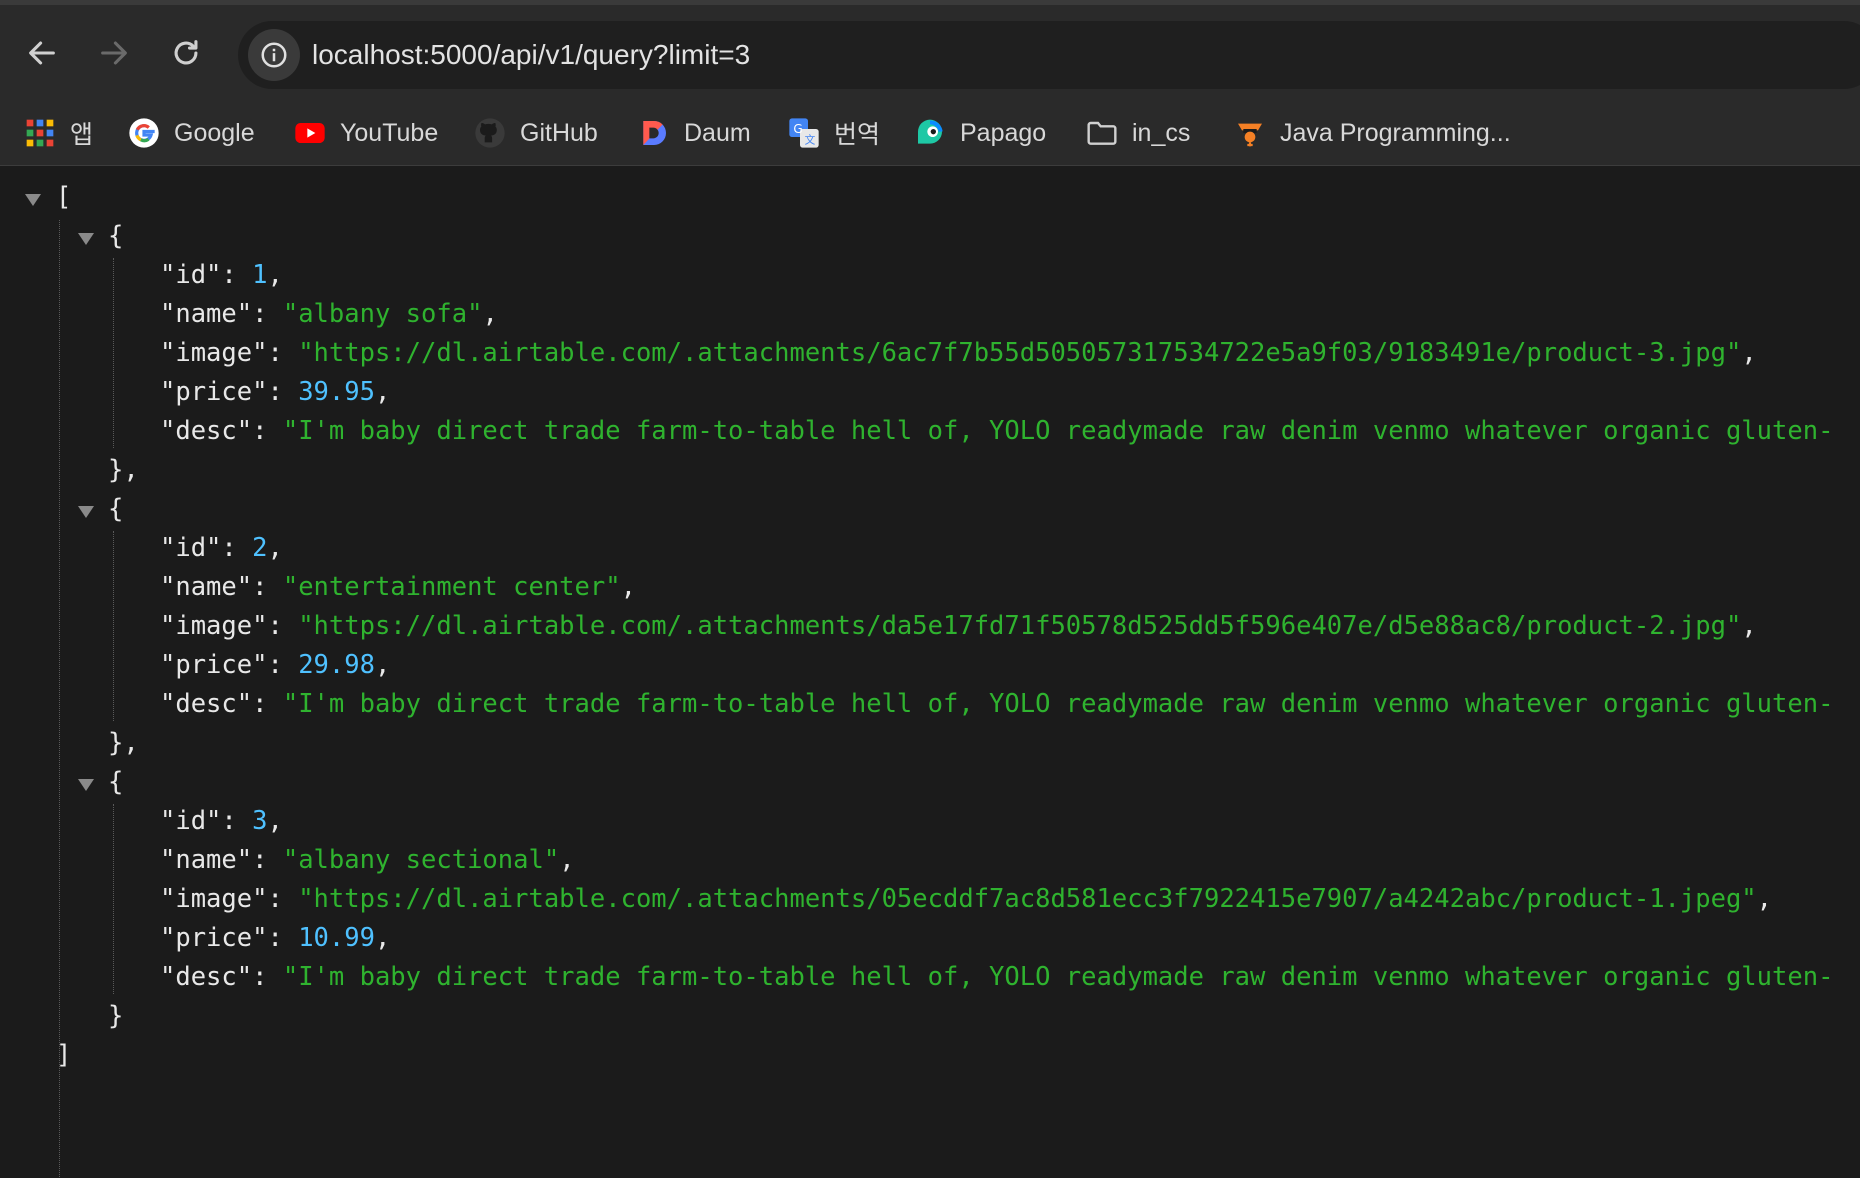  What do you see at coordinates (260, 548) in the screenshot?
I see `json-value-id: 2` at bounding box center [260, 548].